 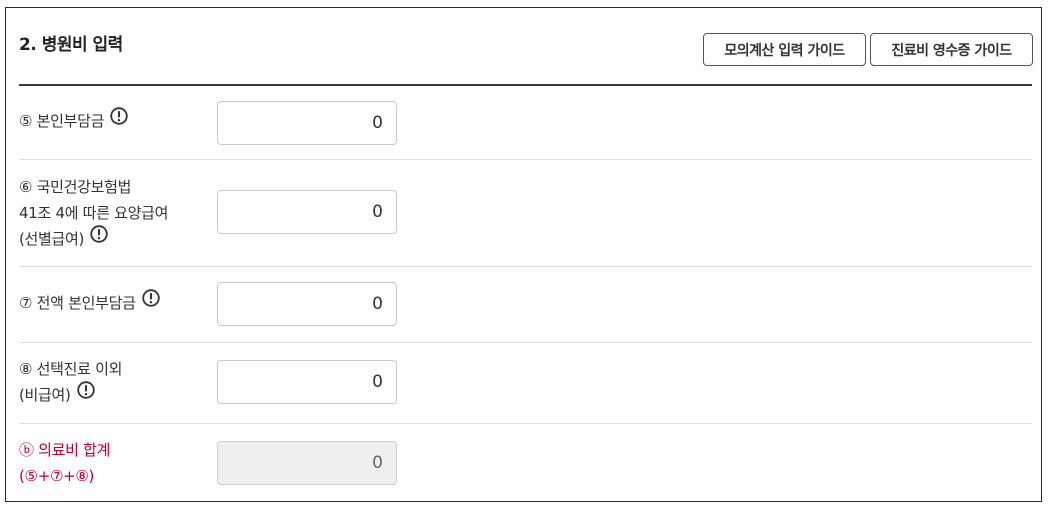 What do you see at coordinates (784, 49) in the screenshot?
I see `mock-calc-guide-button: 모의계산 입력 가이드` at bounding box center [784, 49].